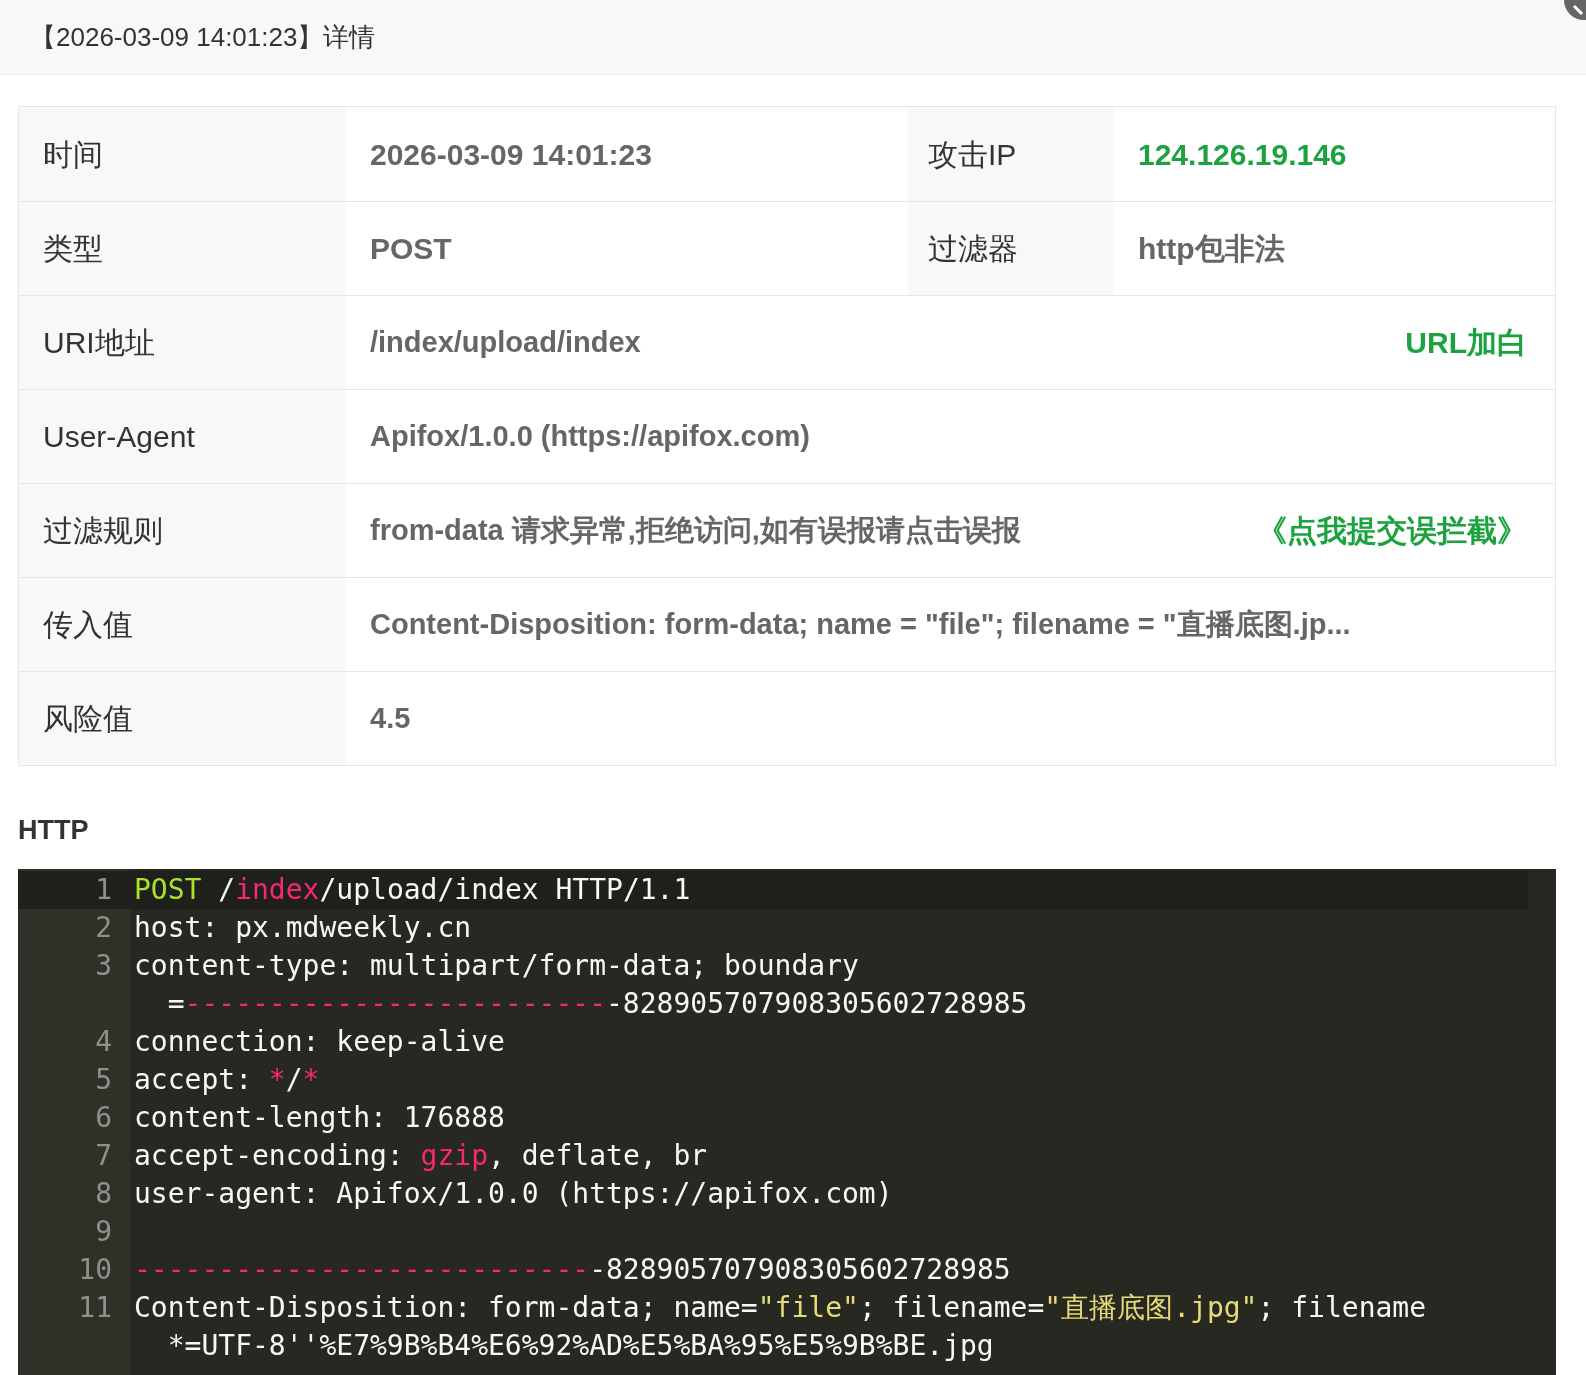 The image size is (1586, 1375). What do you see at coordinates (1242, 154) in the screenshot?
I see `field-value: 124.126.19.146` at bounding box center [1242, 154].